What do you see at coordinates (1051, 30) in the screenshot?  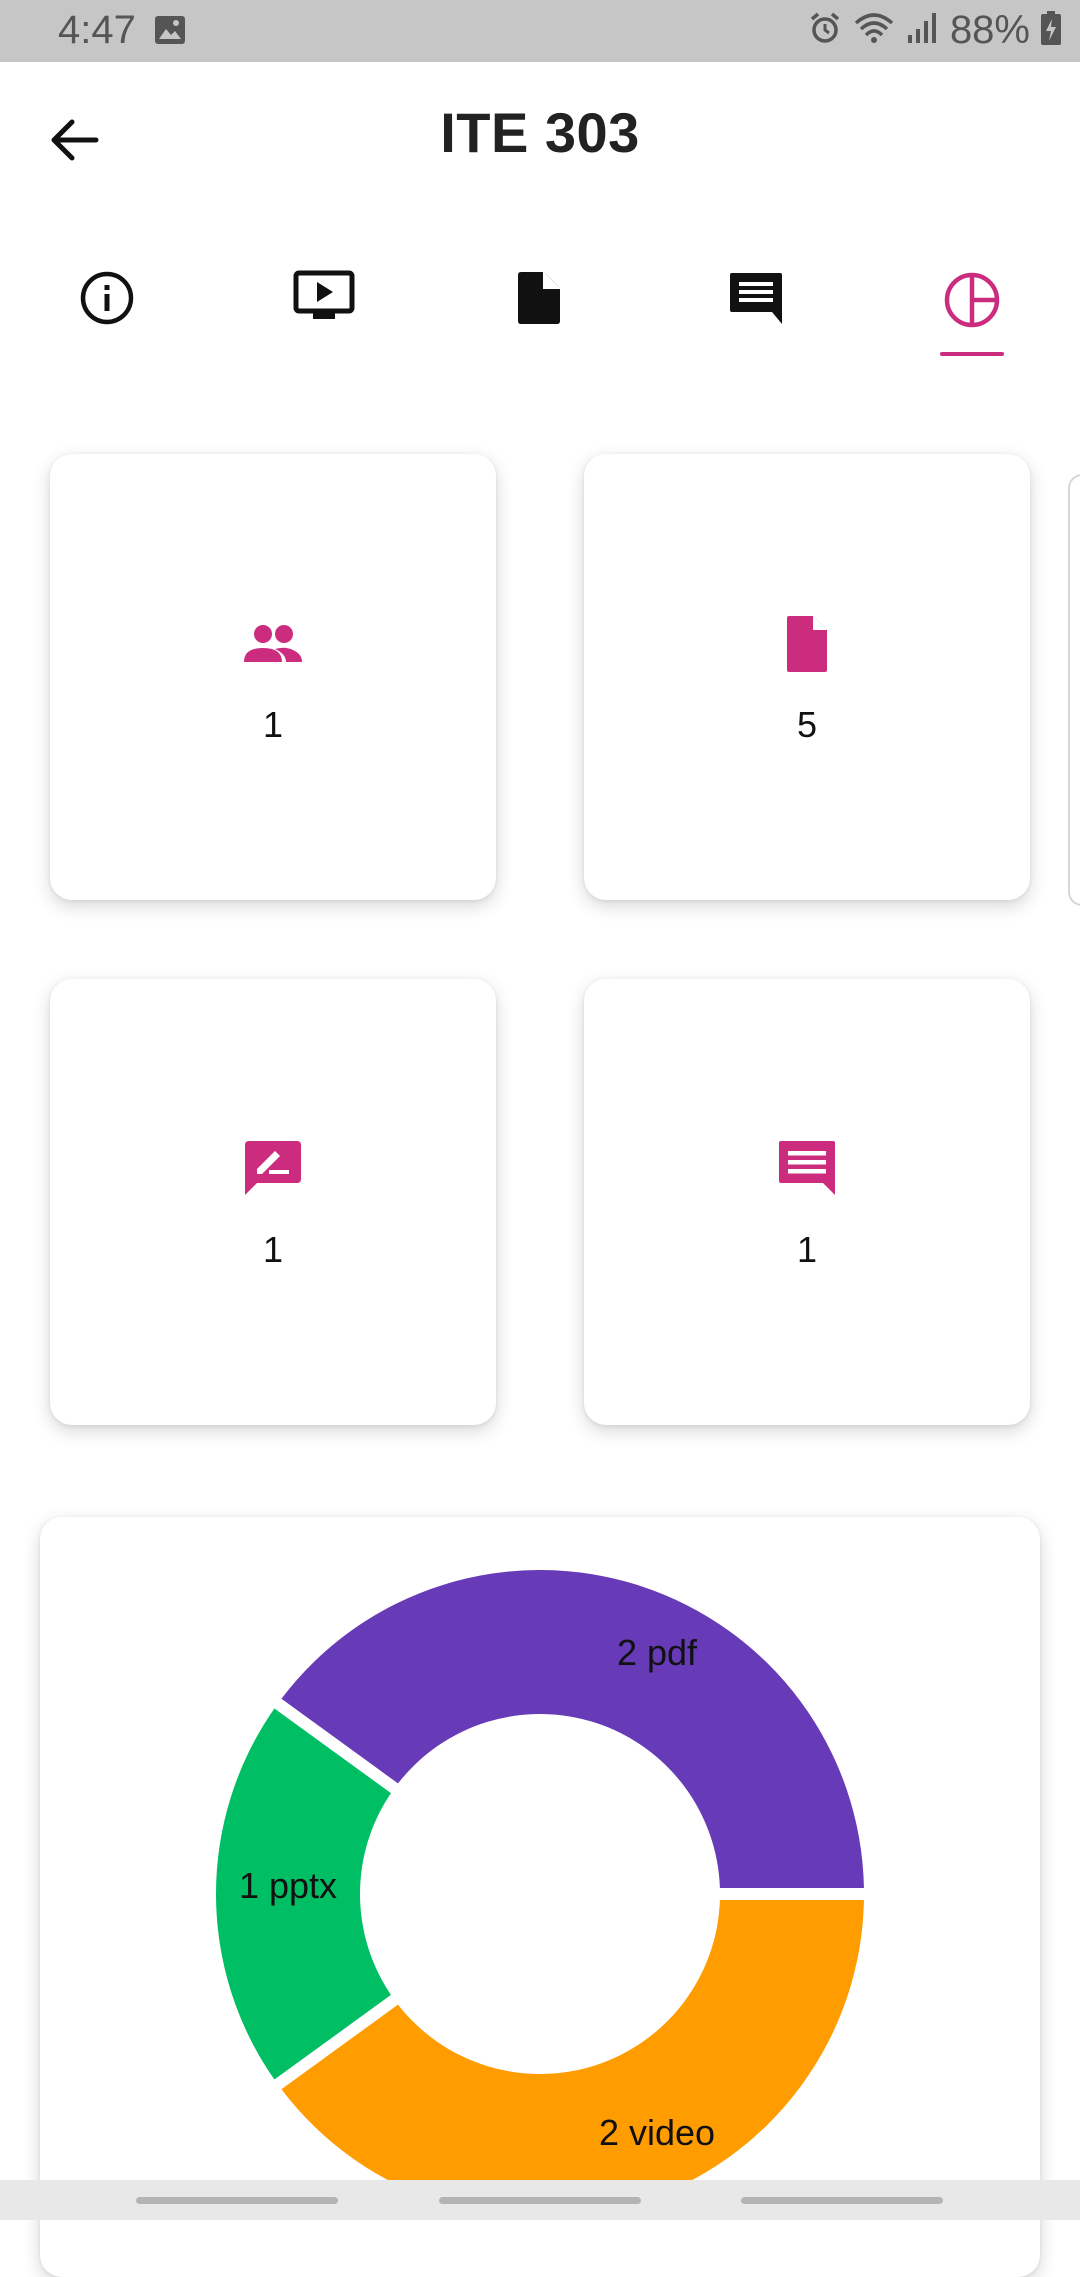 I see `battery-charging-icon` at bounding box center [1051, 30].